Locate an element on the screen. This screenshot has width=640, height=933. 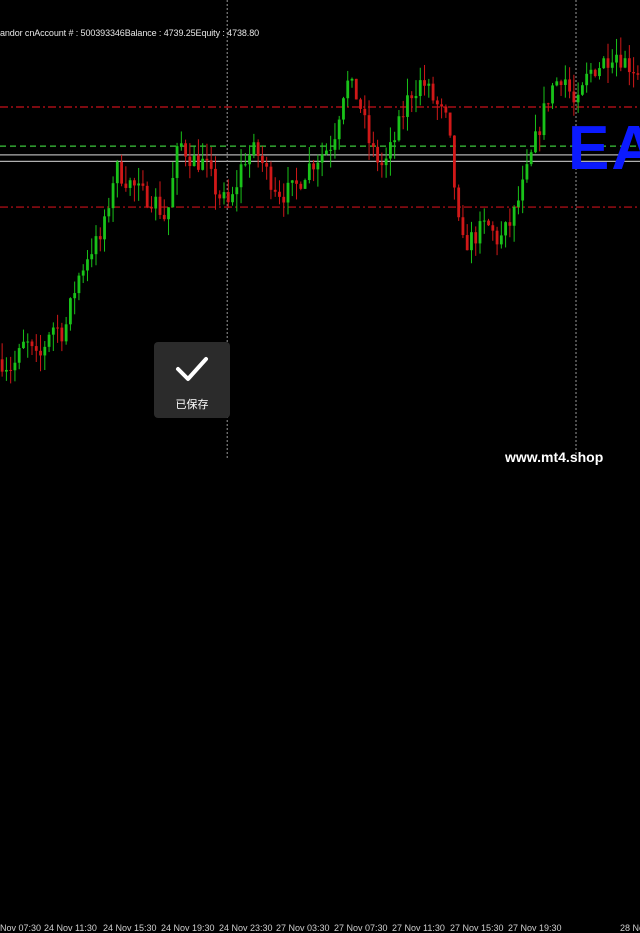
x-tick-label: 24 Nov 11:30 is located at coordinates (70, 928).